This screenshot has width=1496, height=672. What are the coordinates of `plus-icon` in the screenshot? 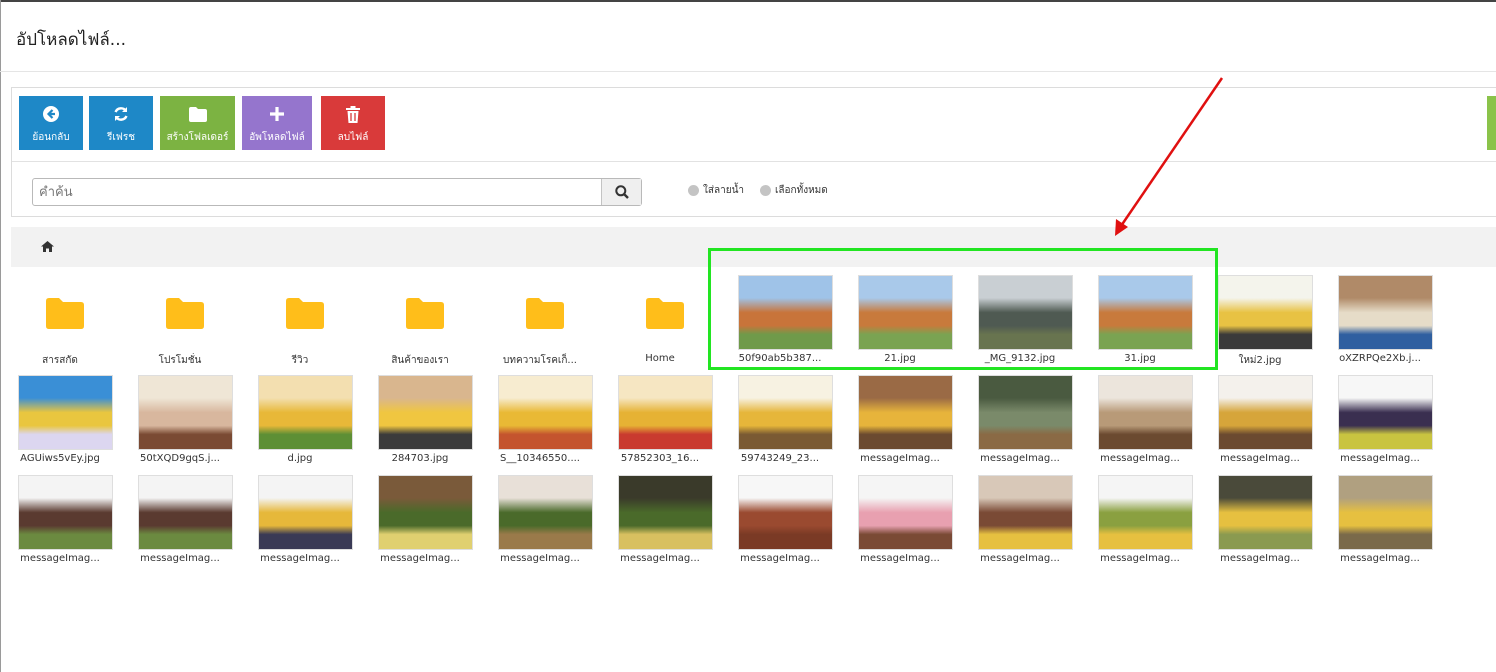 It's located at (277, 114).